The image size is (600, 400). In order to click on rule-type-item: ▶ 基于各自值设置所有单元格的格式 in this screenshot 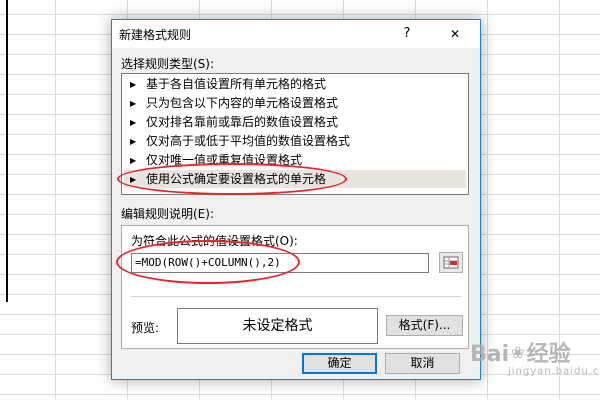, I will do `click(295, 84)`.